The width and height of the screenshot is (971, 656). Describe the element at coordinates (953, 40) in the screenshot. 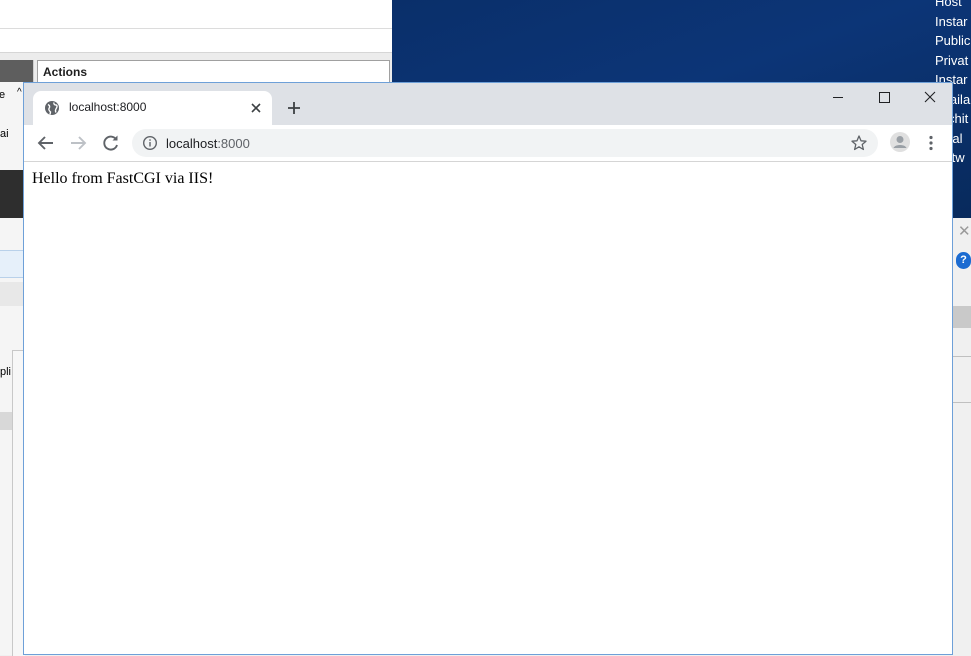

I see `server-info-line: Public` at that location.